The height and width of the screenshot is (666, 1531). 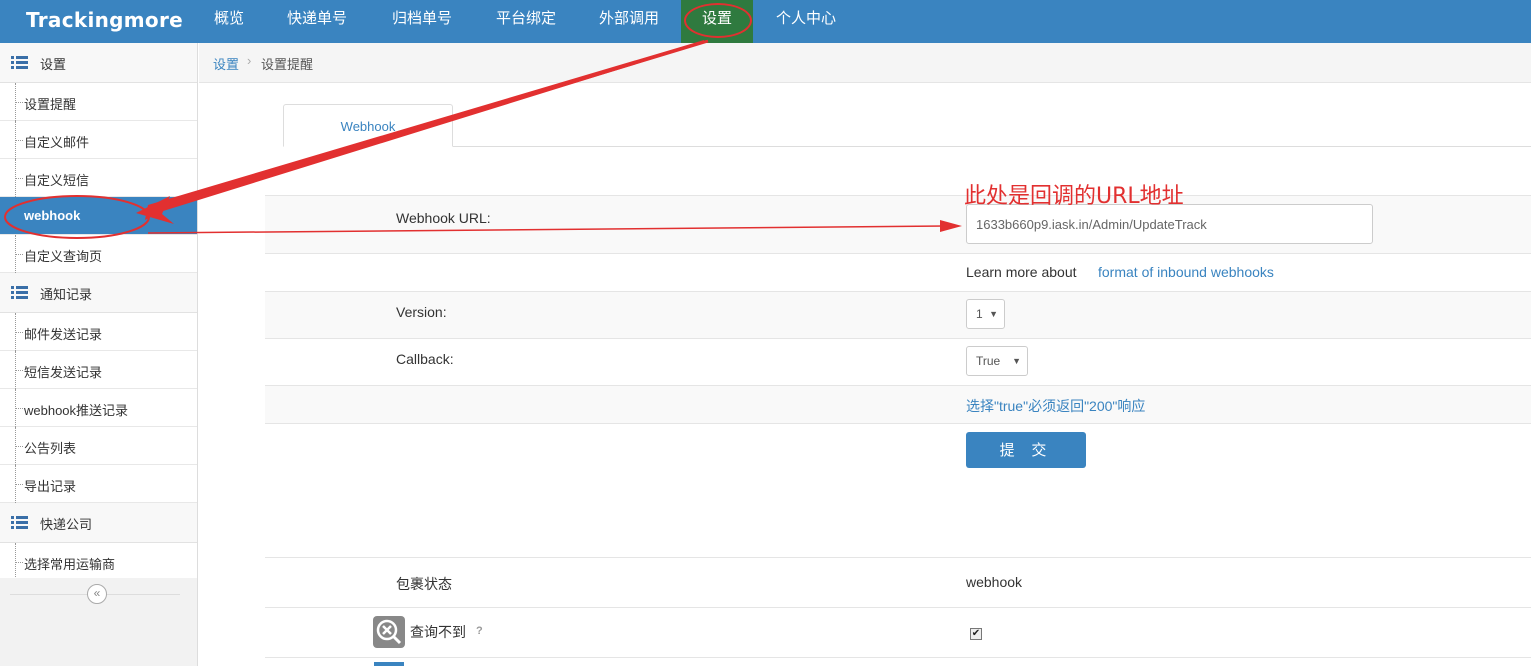 I want to click on webhook-column-header: webhook, so click(x=994, y=582).